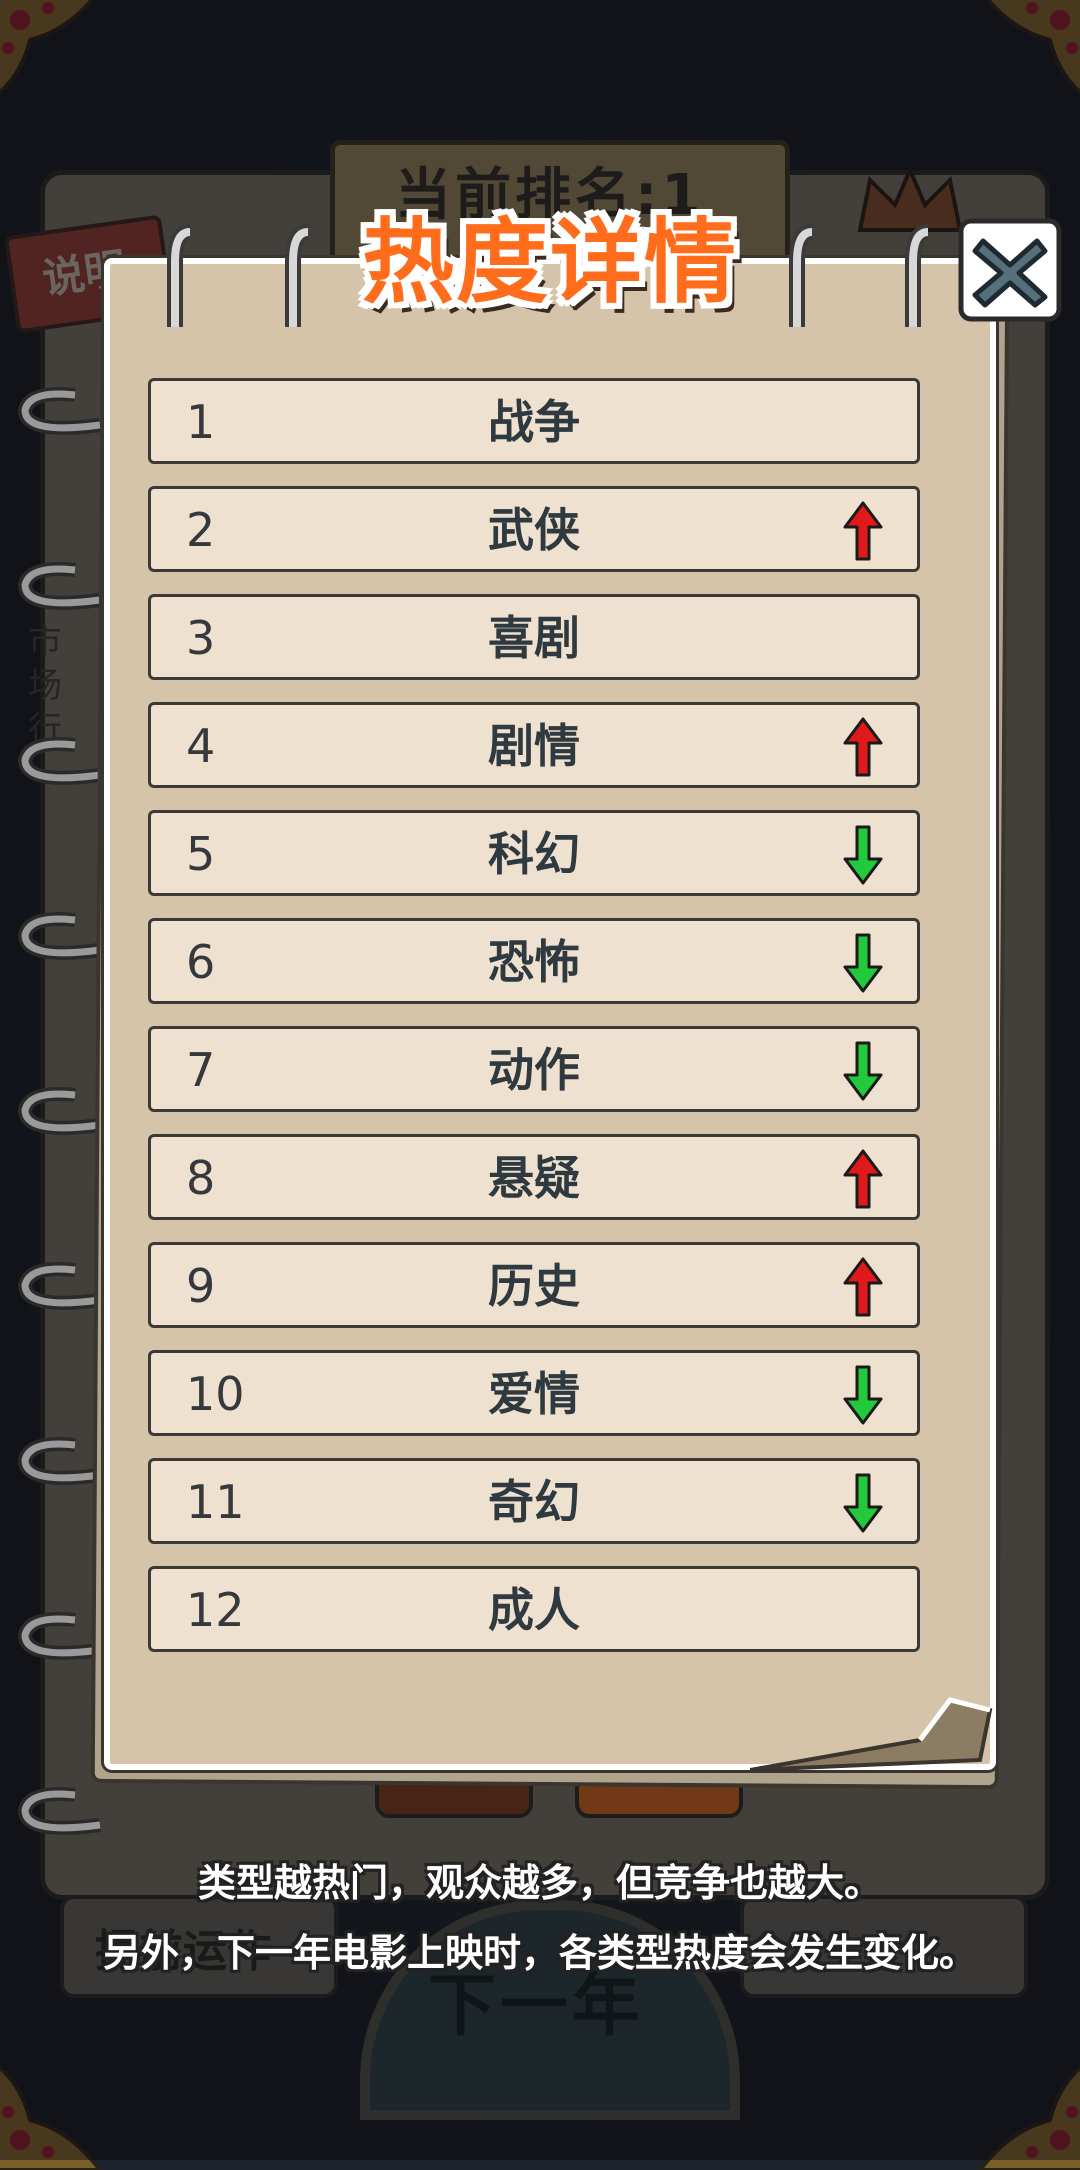 The height and width of the screenshot is (2170, 1080). I want to click on close-x-icon, so click(1010, 270).